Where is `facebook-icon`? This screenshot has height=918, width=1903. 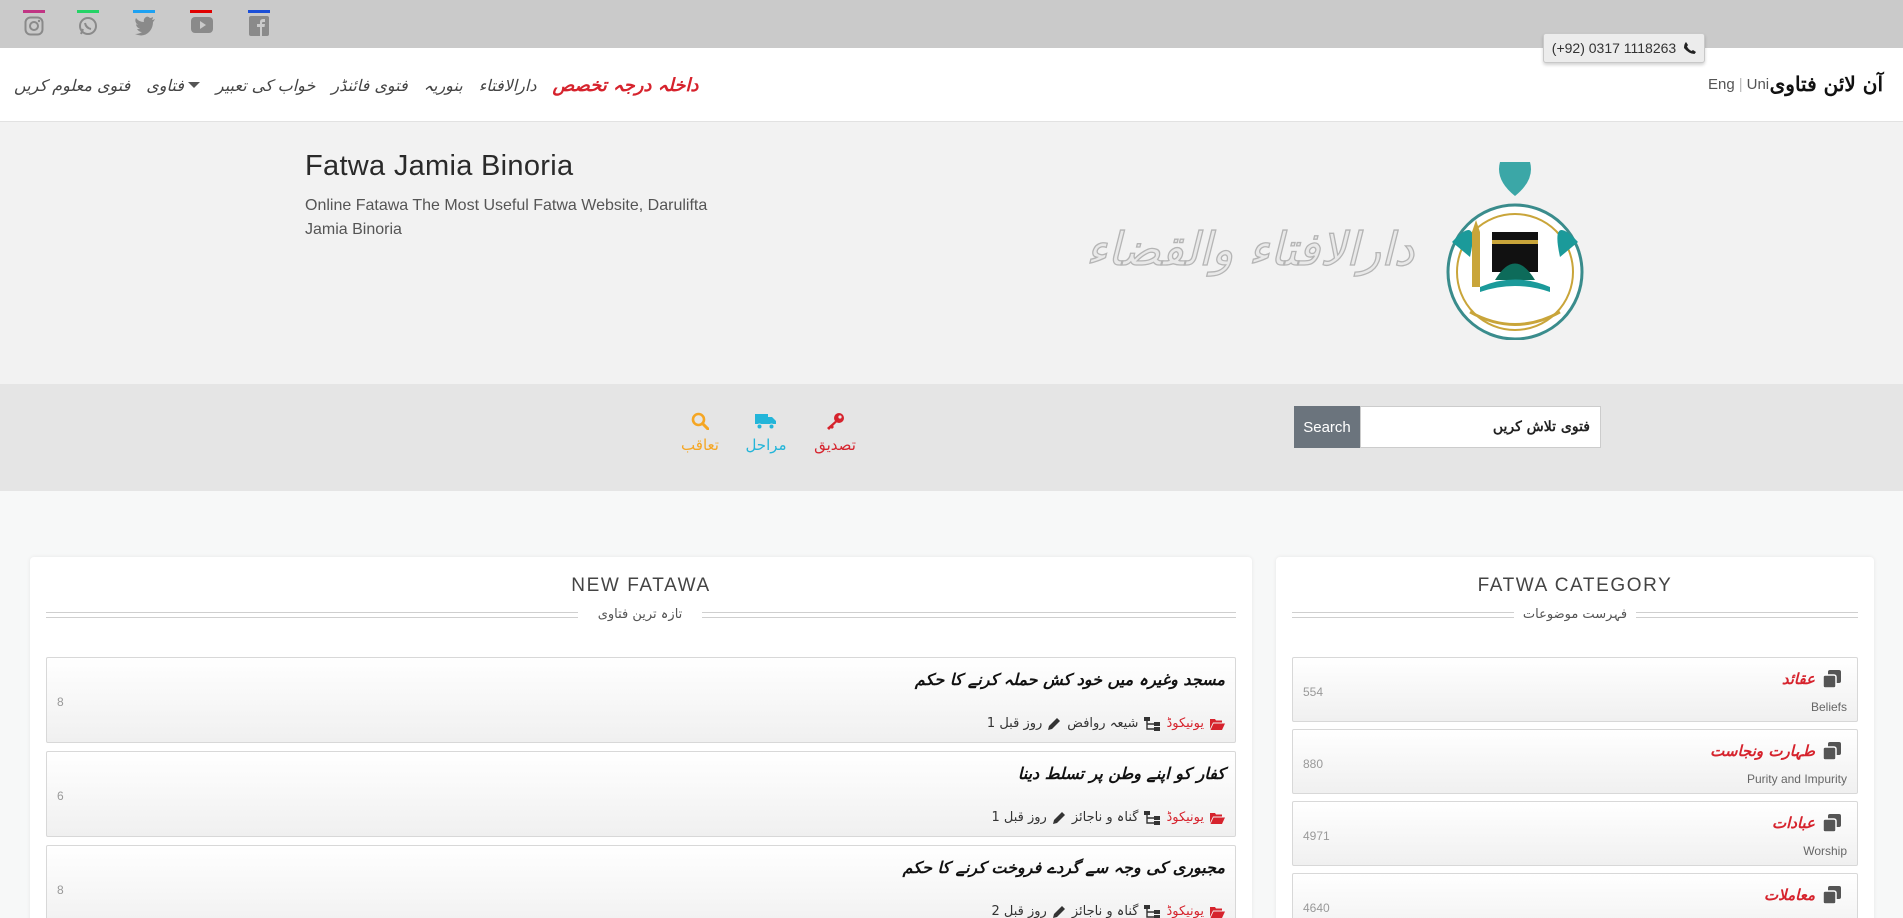 facebook-icon is located at coordinates (259, 26).